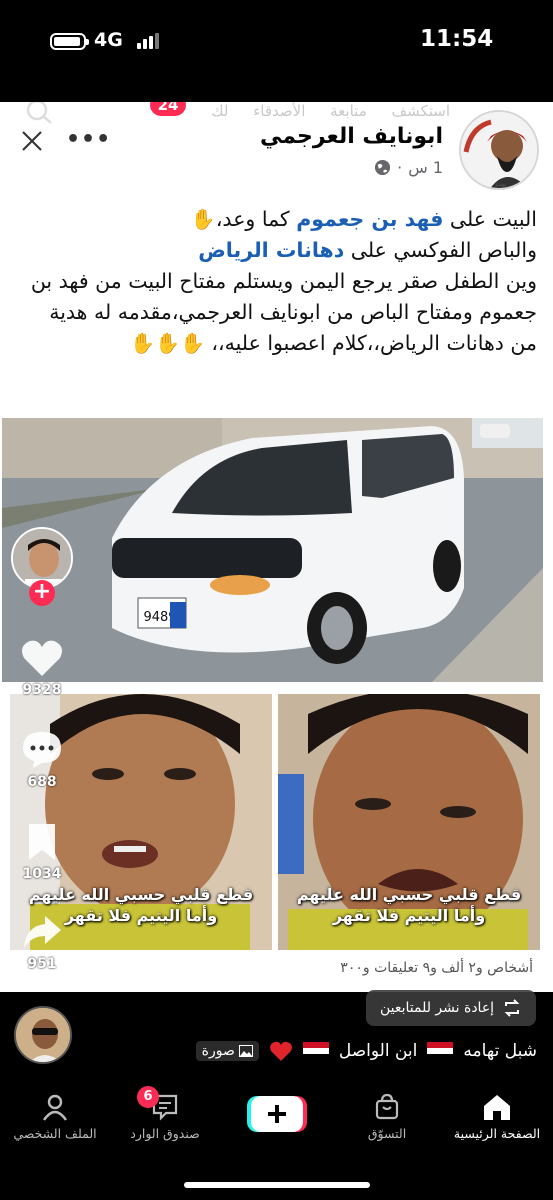 The width and height of the screenshot is (553, 1200). I want to click on like-count: 9328, so click(42, 690).